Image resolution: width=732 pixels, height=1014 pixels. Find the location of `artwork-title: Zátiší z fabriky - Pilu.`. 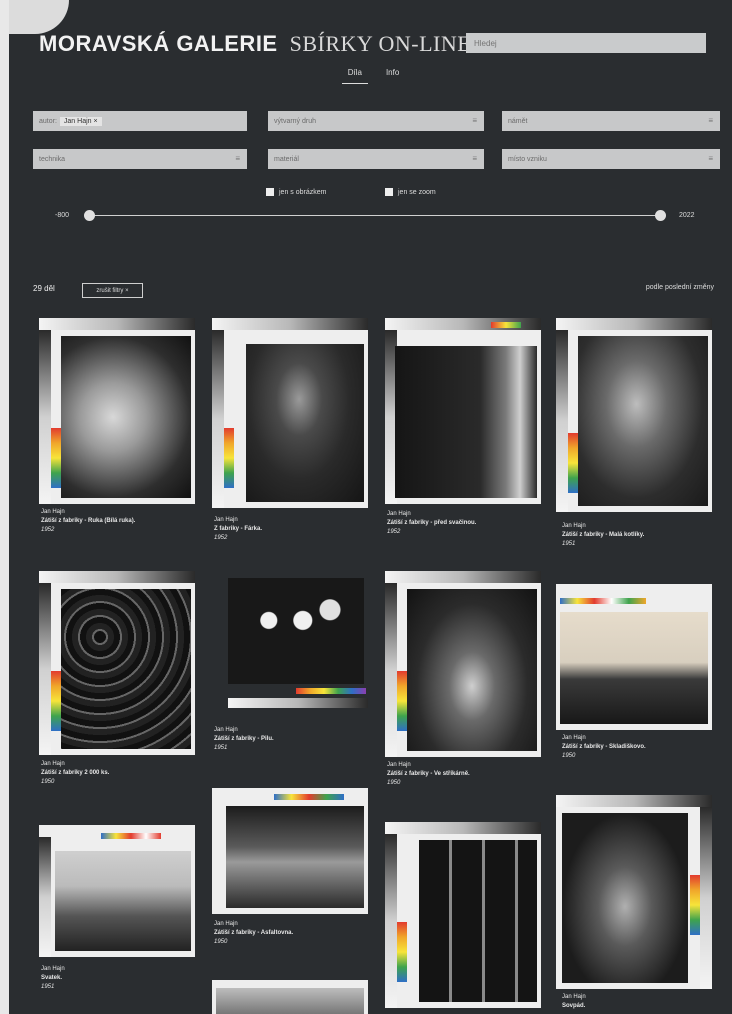

artwork-title: Zátiší z fabriky - Pilu. is located at coordinates (292, 739).